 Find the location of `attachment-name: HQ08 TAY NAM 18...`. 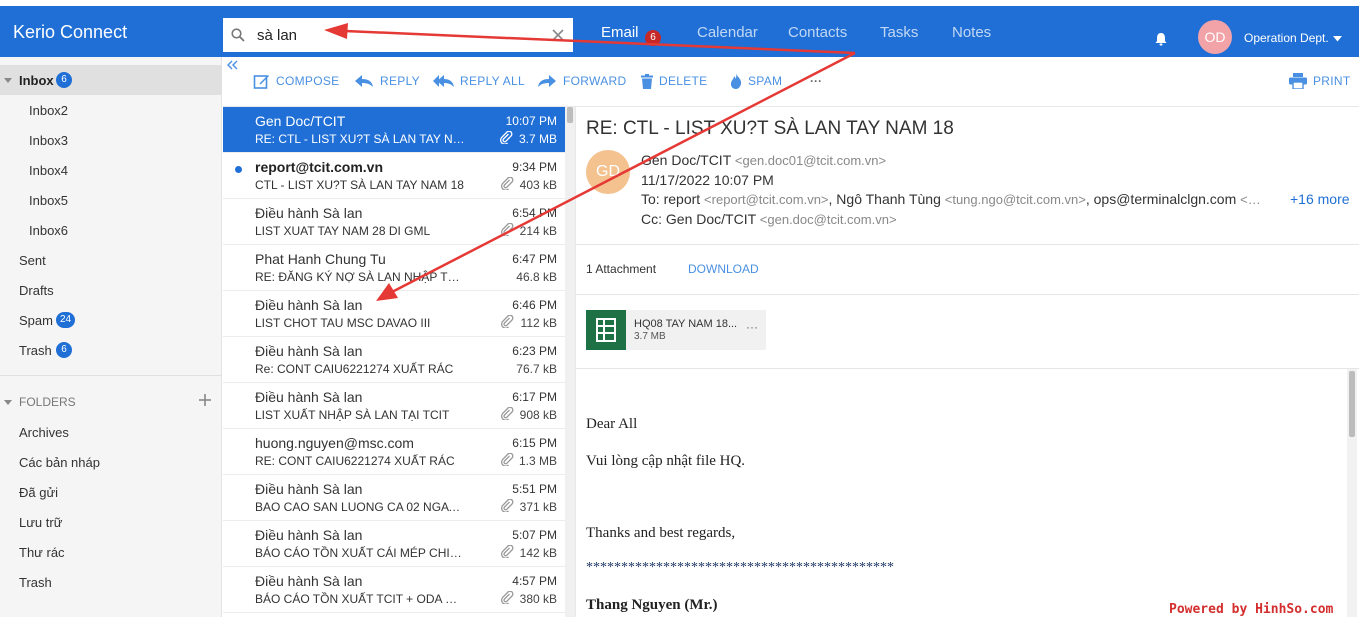

attachment-name: HQ08 TAY NAM 18... is located at coordinates (686, 324).